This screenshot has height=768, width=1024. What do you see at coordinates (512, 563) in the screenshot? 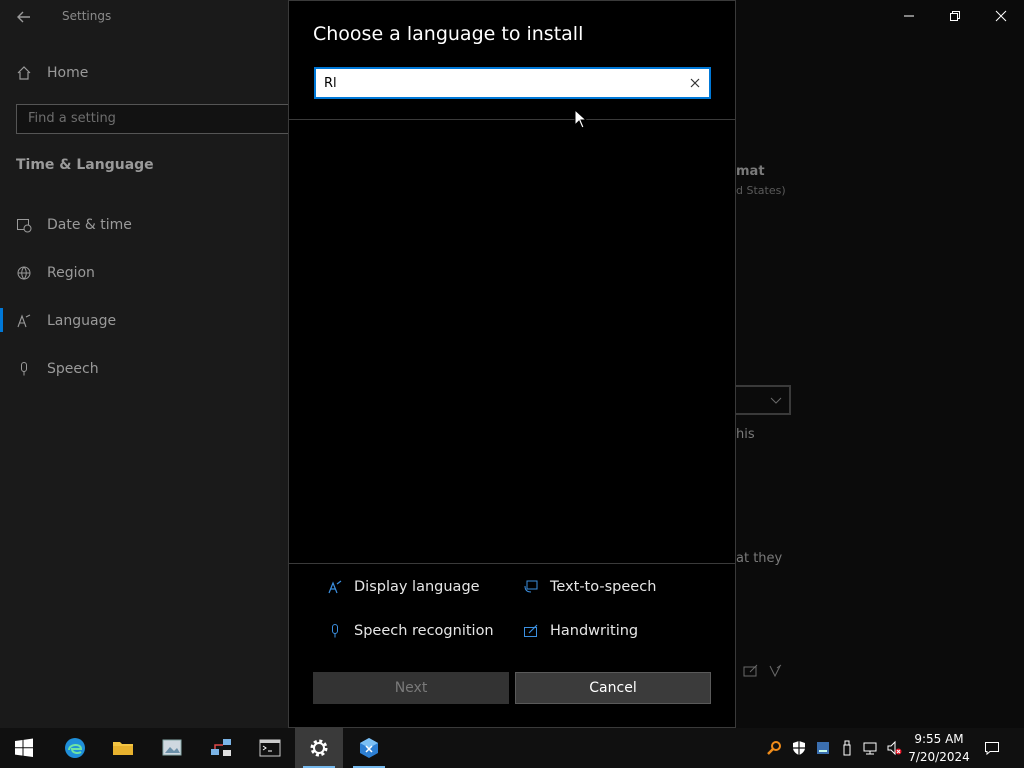
I see `divider-bottom` at bounding box center [512, 563].